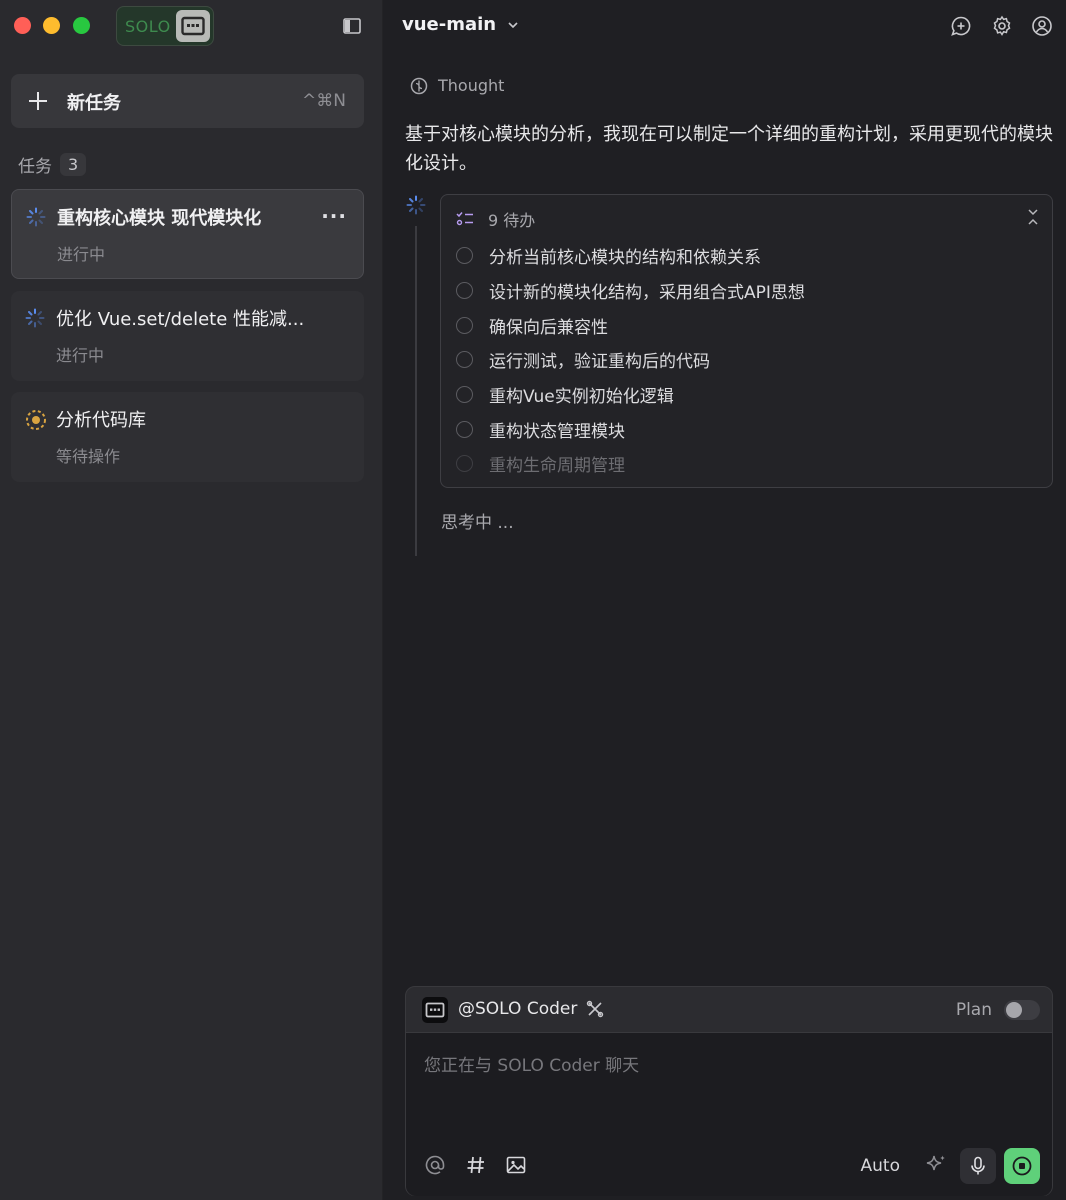  I want to click on thought-toggle: Thought, so click(457, 85).